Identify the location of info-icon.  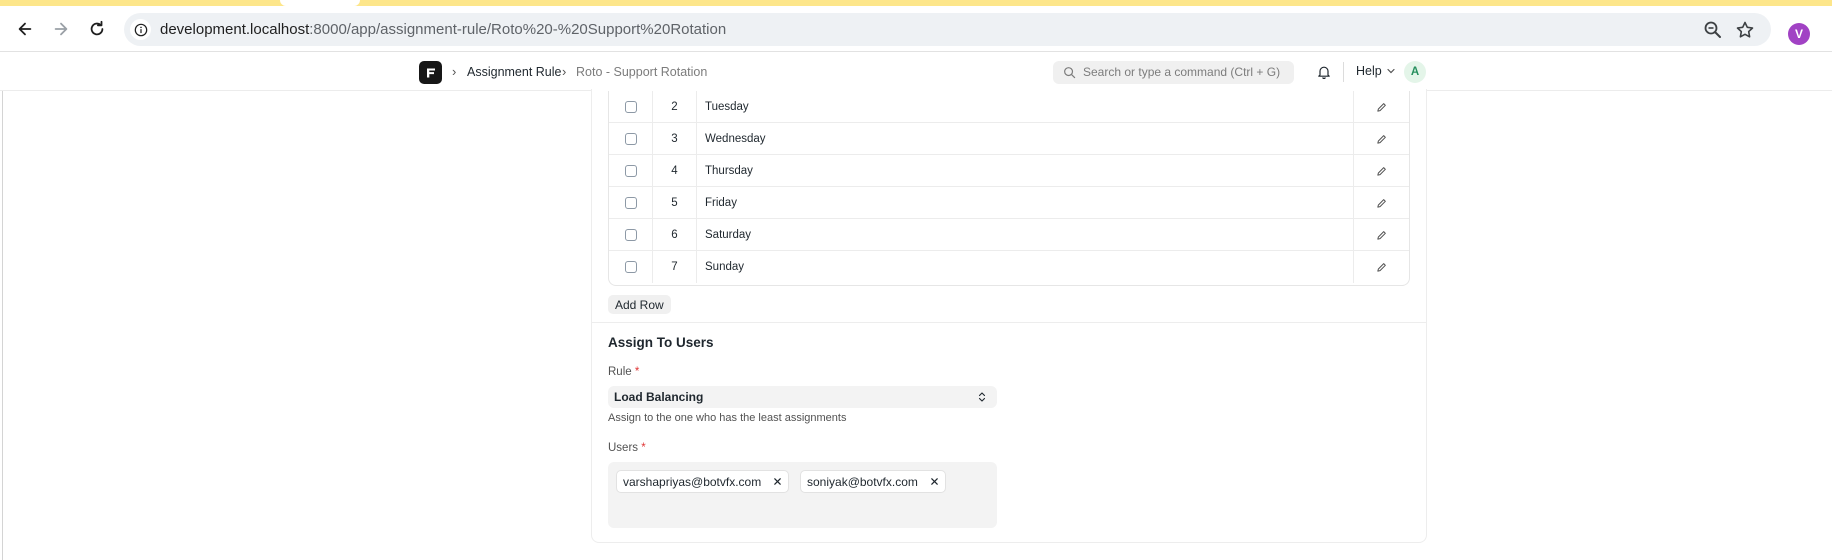
(140, 29).